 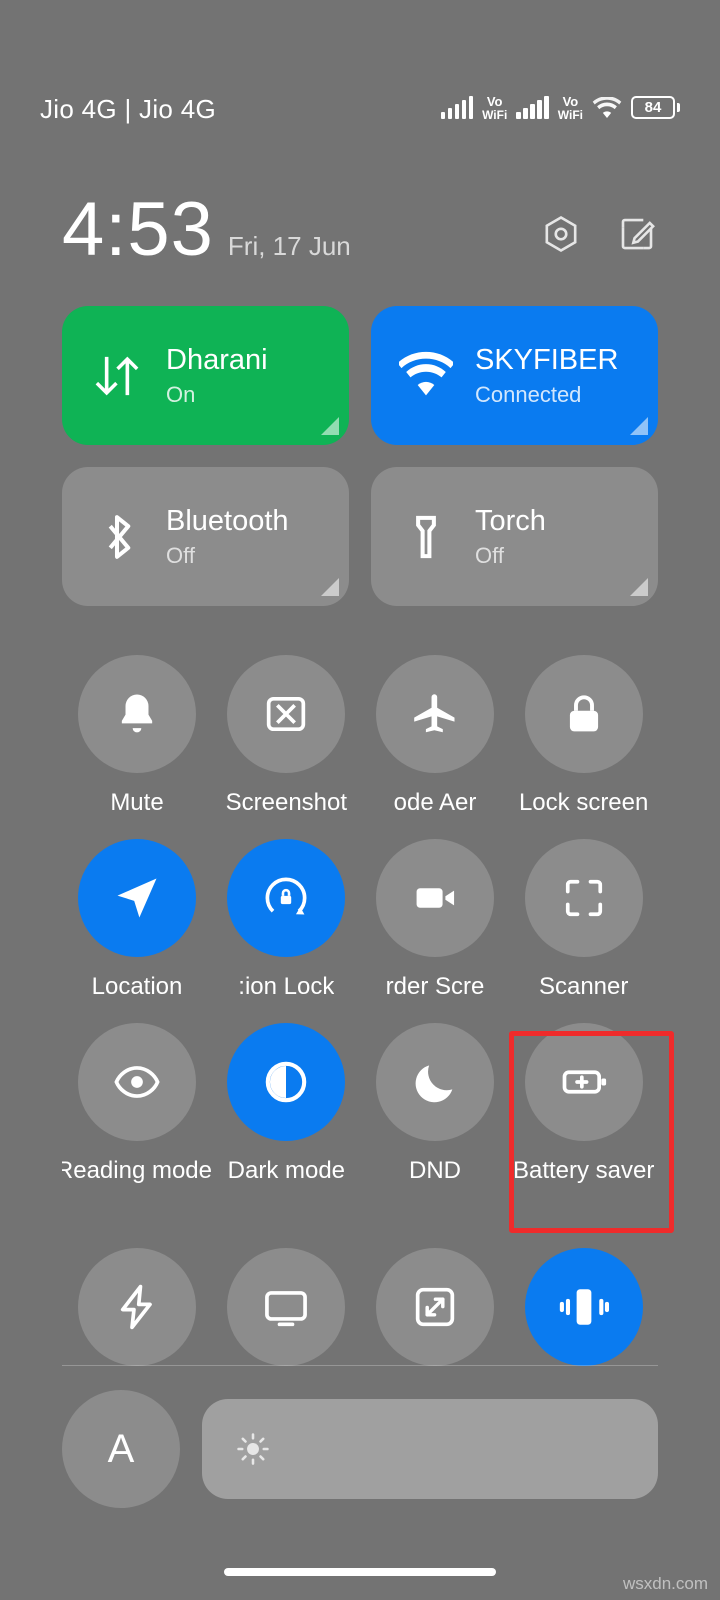 I want to click on tile-label: Lock screen, so click(x=583, y=802).